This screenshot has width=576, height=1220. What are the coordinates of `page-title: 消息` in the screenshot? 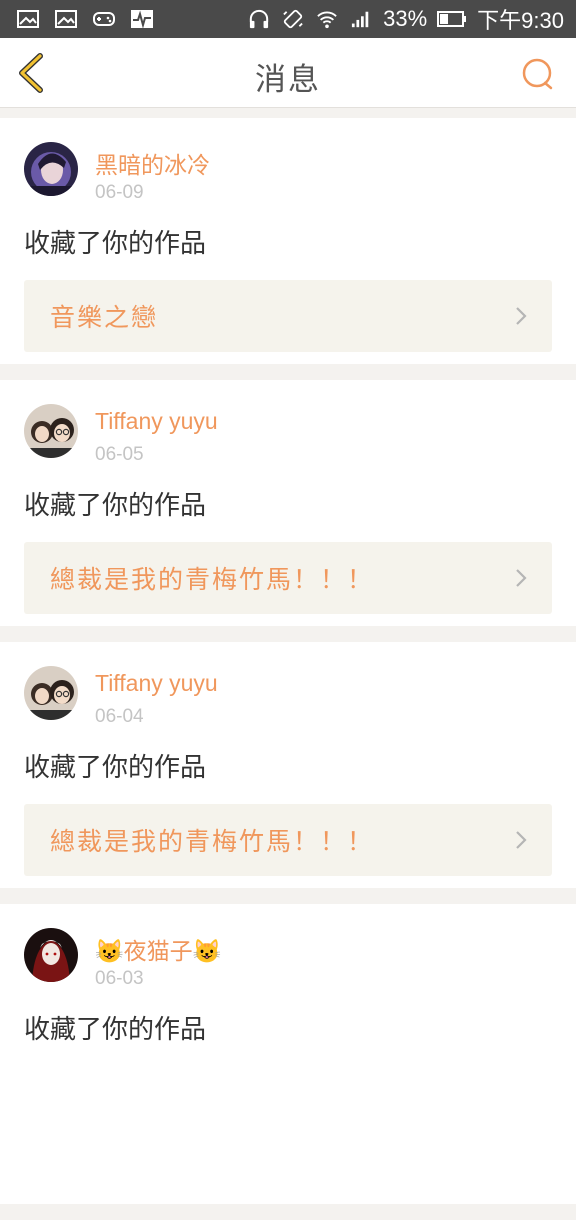 It's located at (288, 80).